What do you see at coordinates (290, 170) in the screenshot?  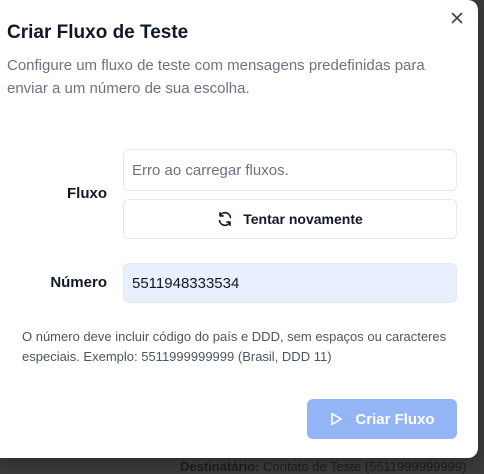 I see `fluxo-field` at bounding box center [290, 170].